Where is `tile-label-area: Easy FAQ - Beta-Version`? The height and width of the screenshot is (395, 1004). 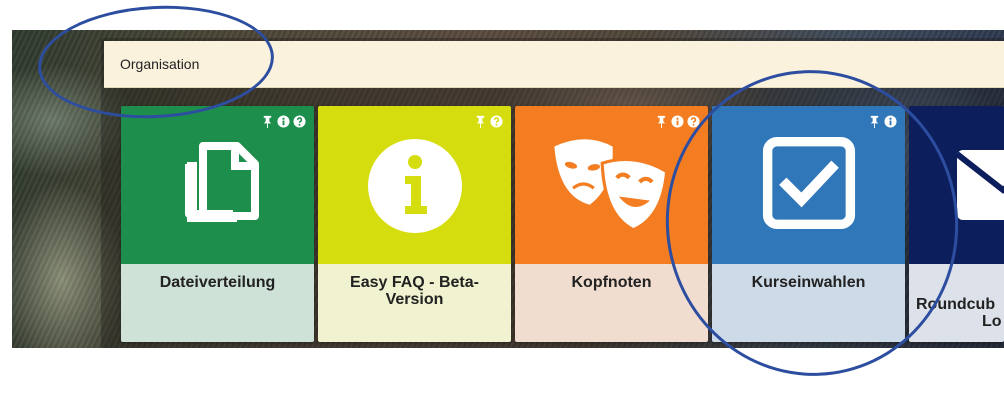 tile-label-area: Easy FAQ - Beta-Version is located at coordinates (414, 303).